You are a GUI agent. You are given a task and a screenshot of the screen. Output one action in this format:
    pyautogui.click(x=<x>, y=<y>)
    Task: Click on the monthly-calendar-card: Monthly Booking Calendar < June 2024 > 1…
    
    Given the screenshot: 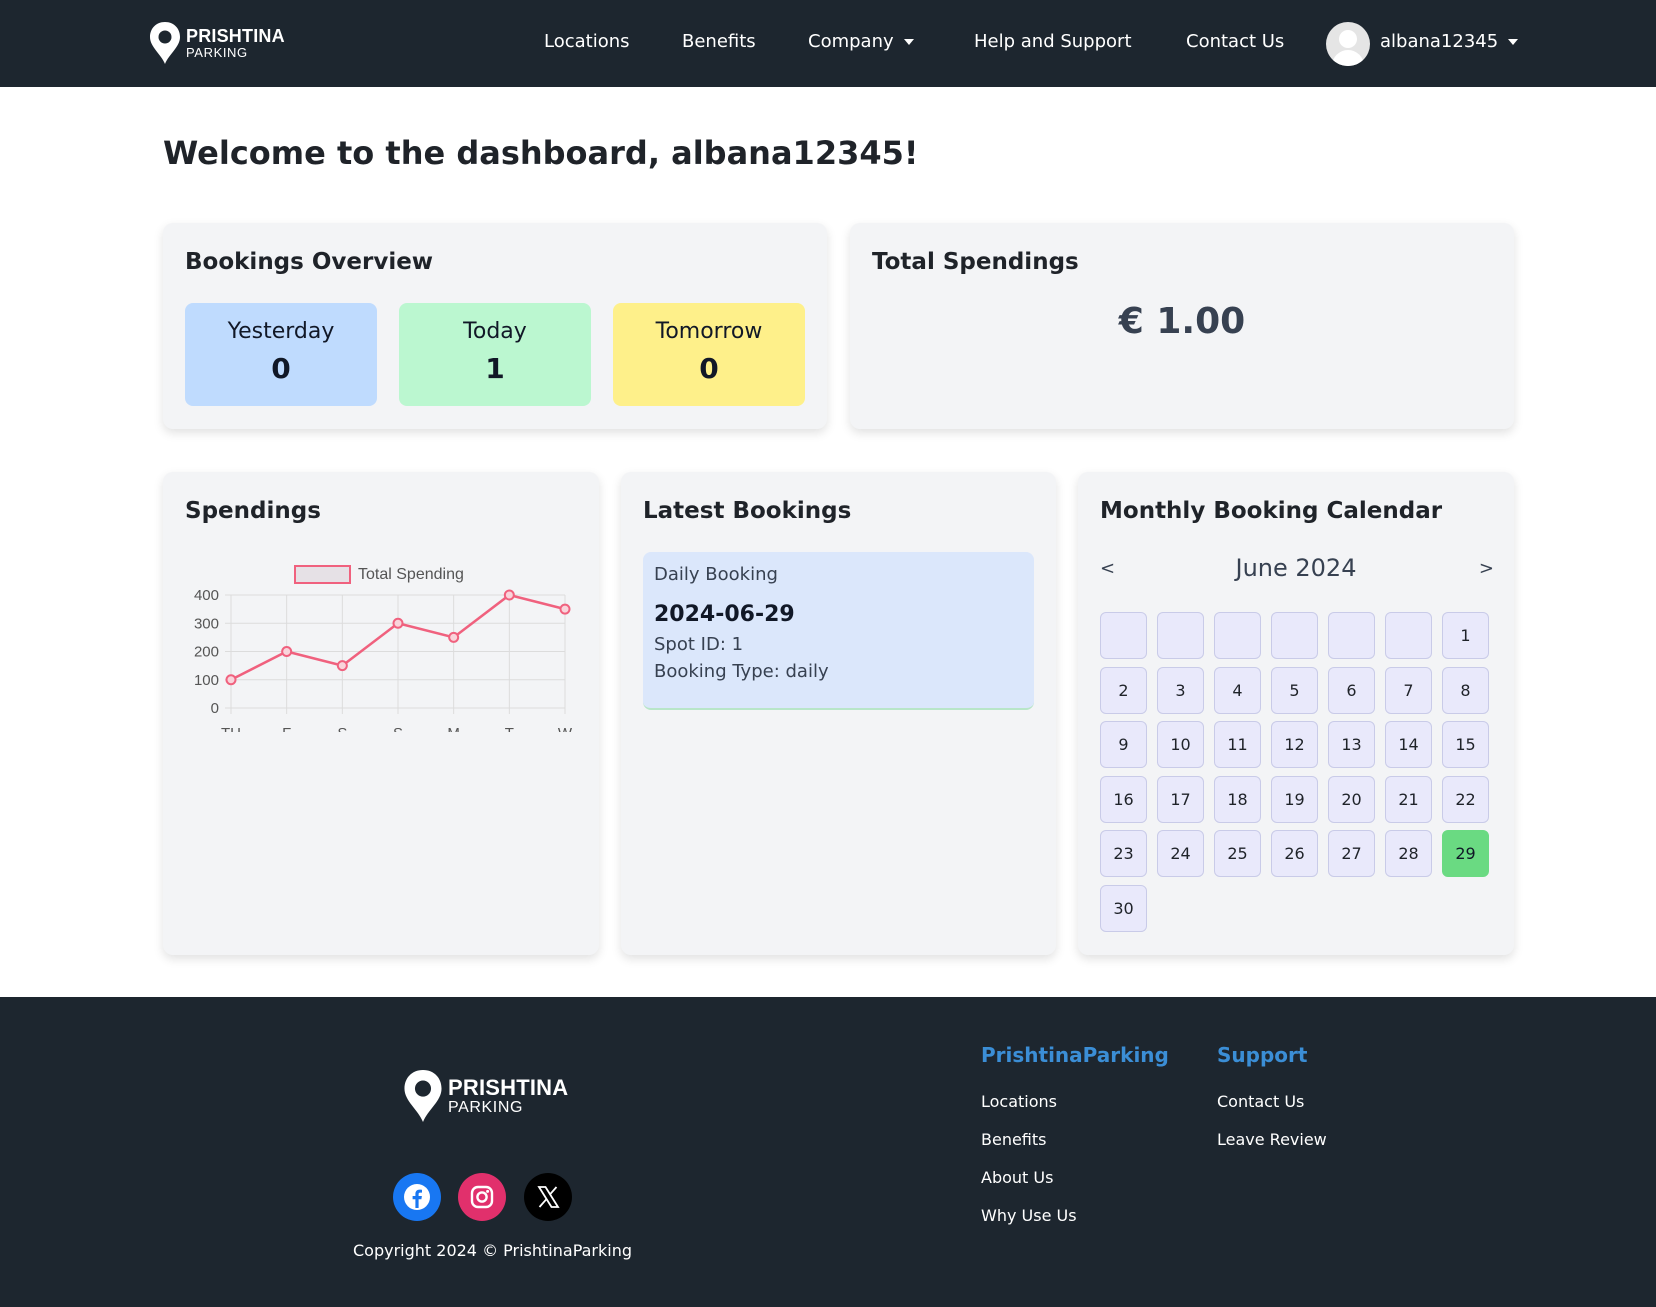 What is the action you would take?
    pyautogui.click(x=1296, y=713)
    